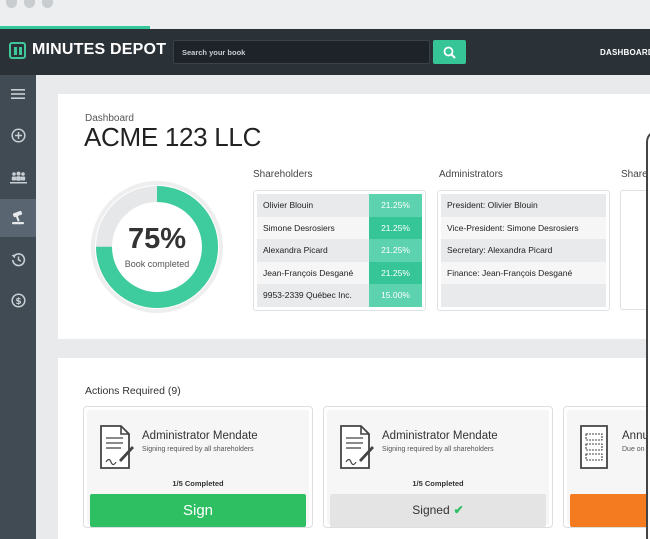  I want to click on search-box, so click(301, 52).